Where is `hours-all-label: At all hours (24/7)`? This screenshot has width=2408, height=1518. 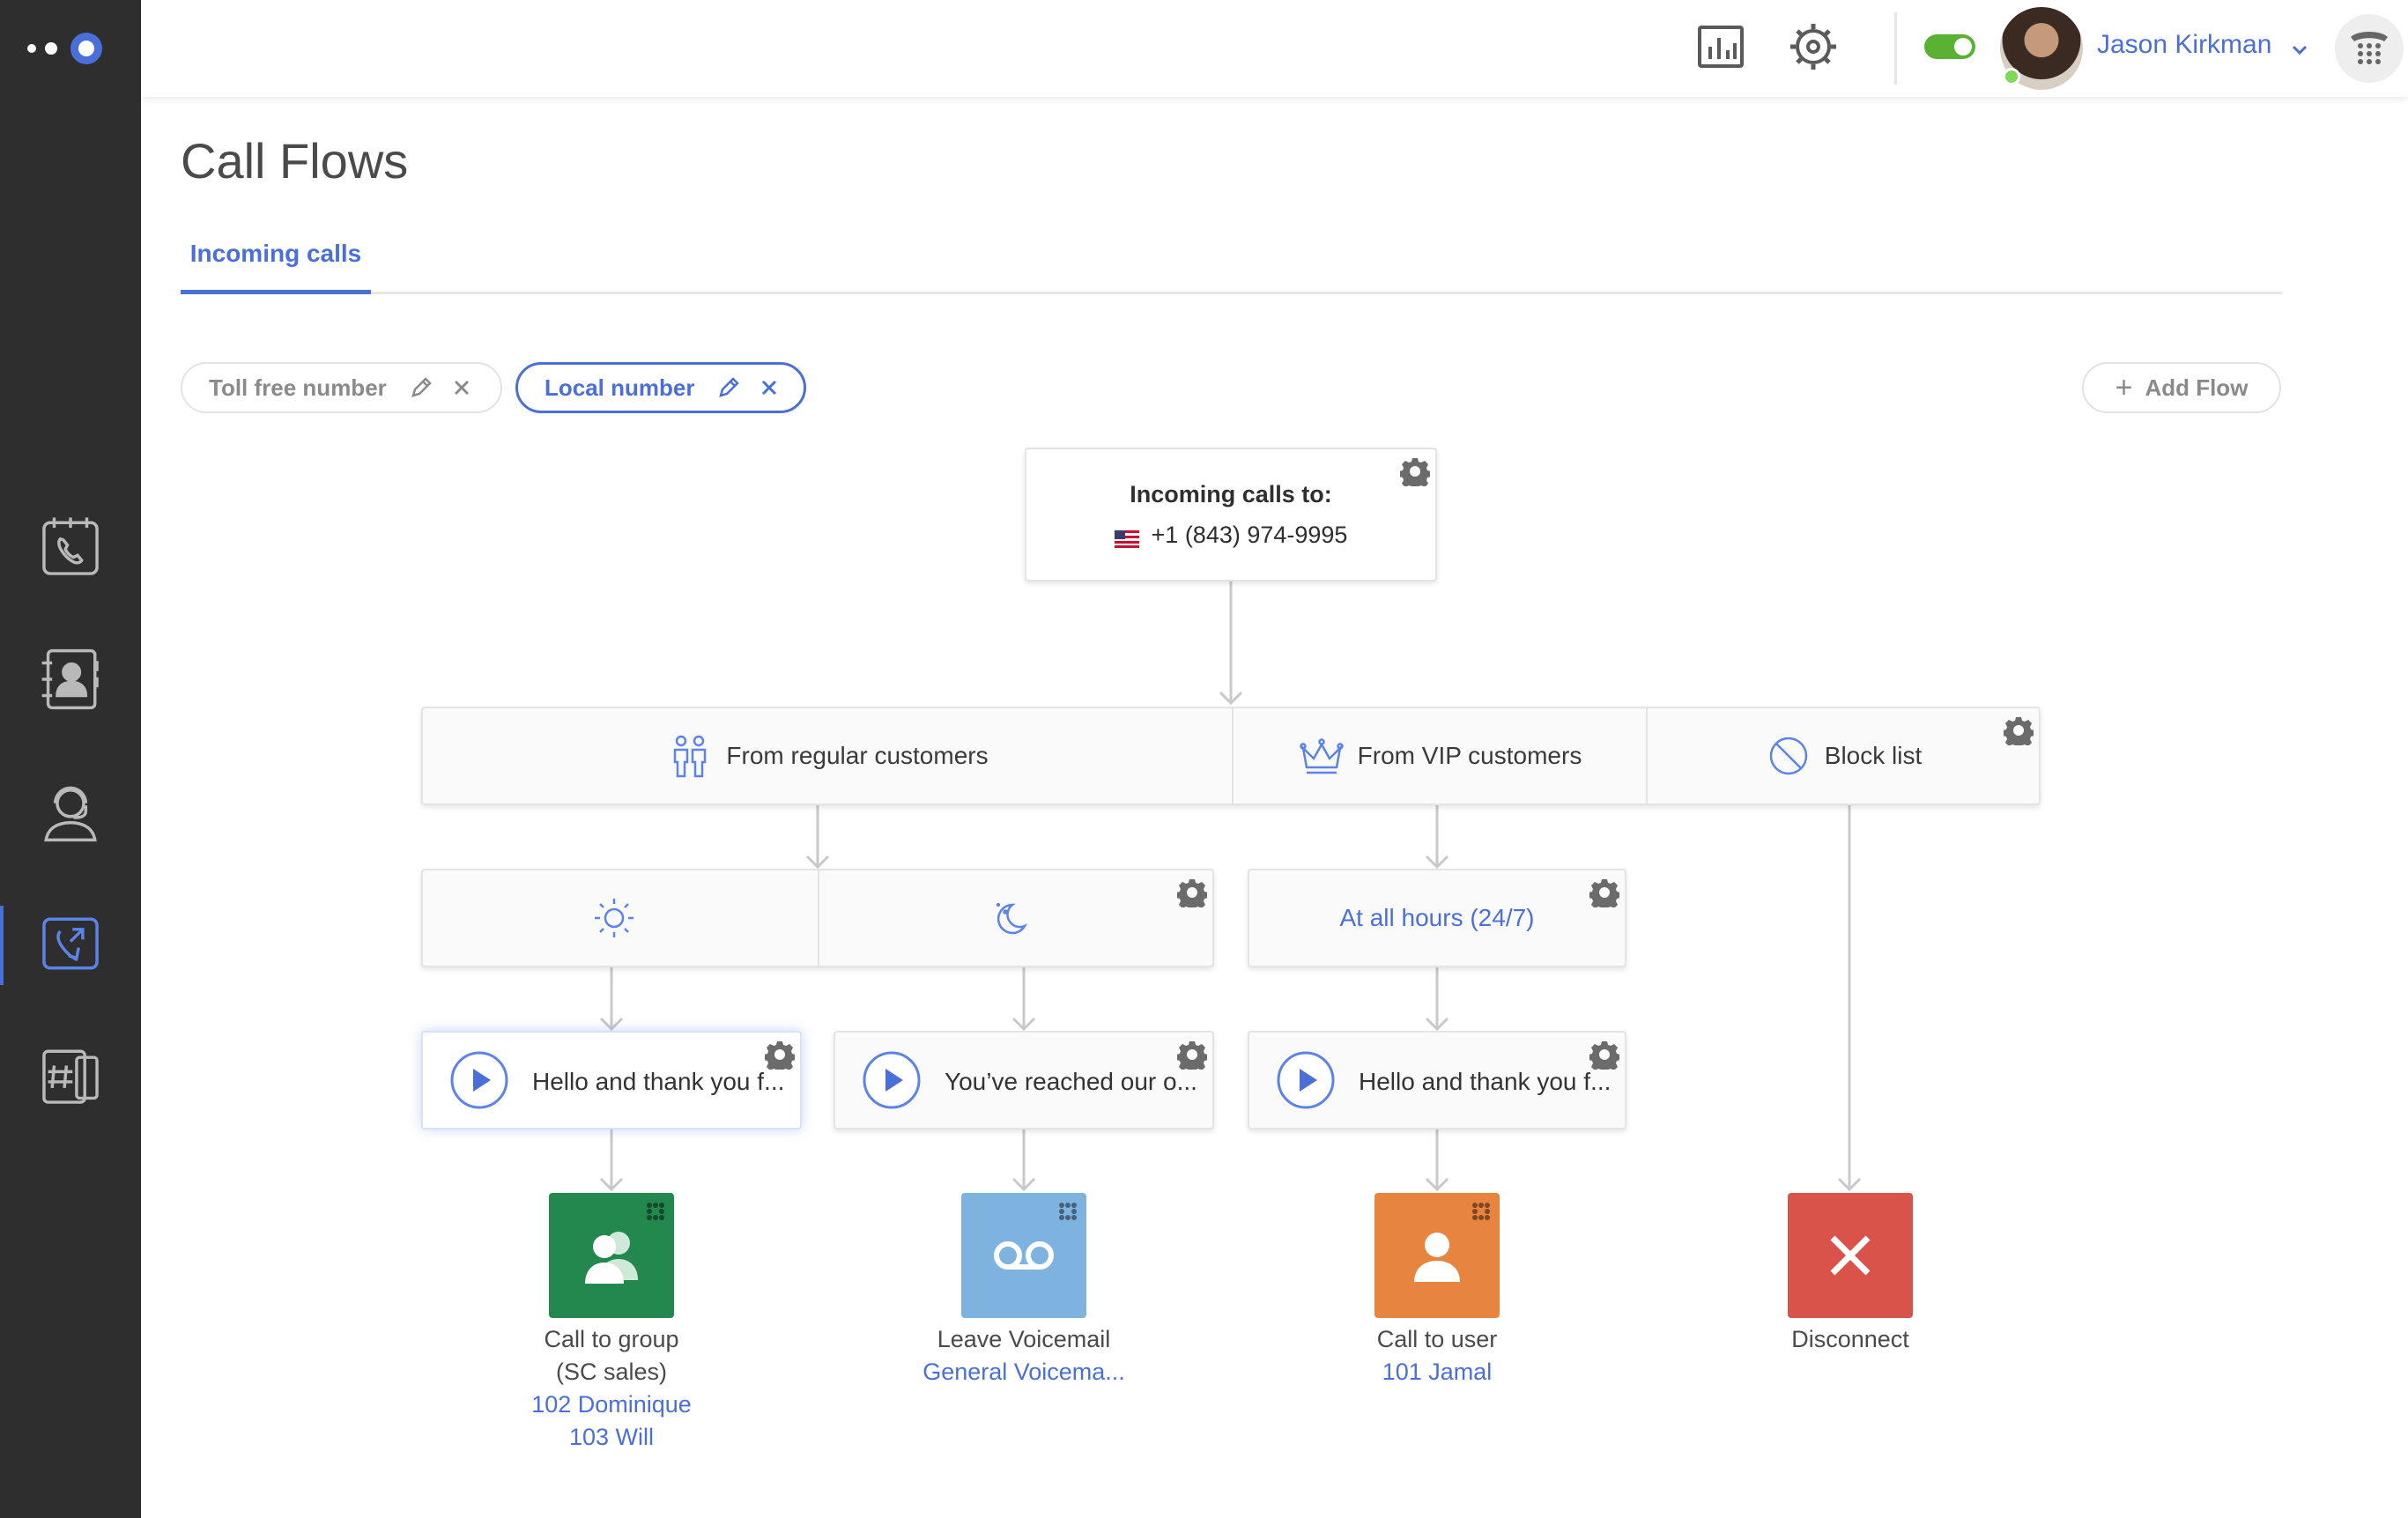
hours-all-label: At all hours (24/7) is located at coordinates (1437, 918).